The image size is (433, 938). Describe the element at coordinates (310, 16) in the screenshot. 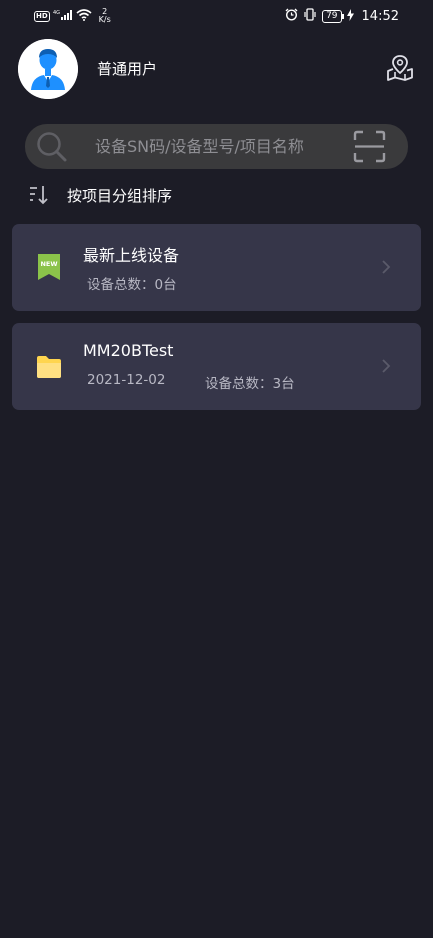

I see `vibrate-icon` at that location.